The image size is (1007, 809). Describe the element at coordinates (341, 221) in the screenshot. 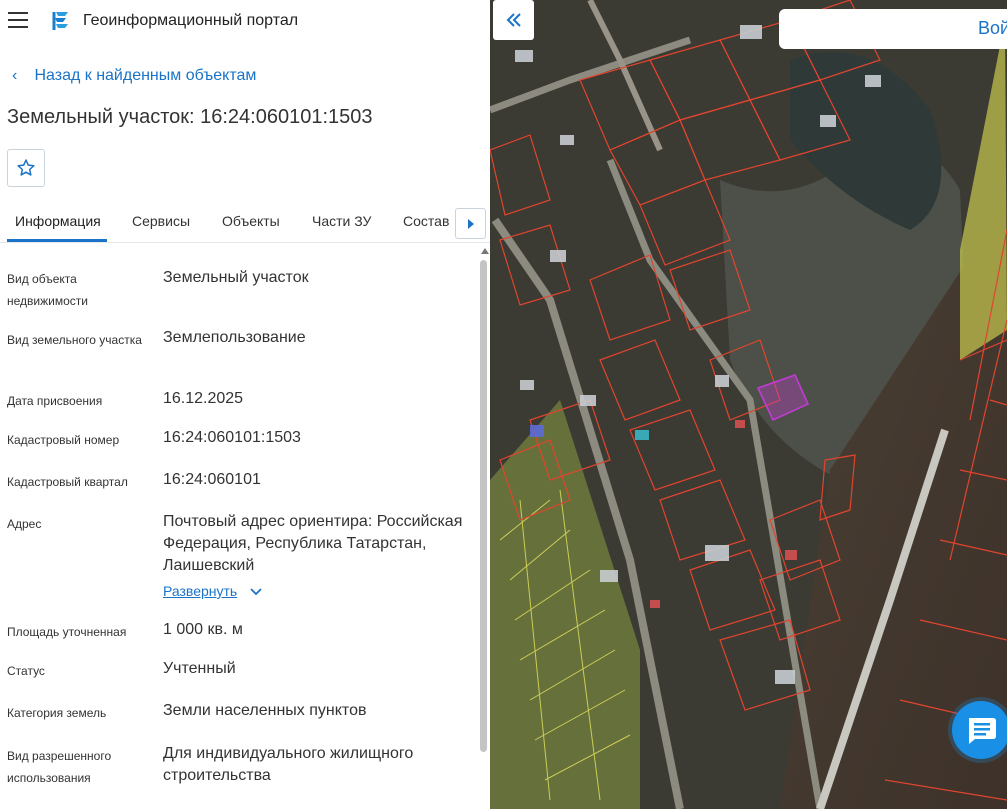

I see `tab-parts: Части ЗУ` at that location.